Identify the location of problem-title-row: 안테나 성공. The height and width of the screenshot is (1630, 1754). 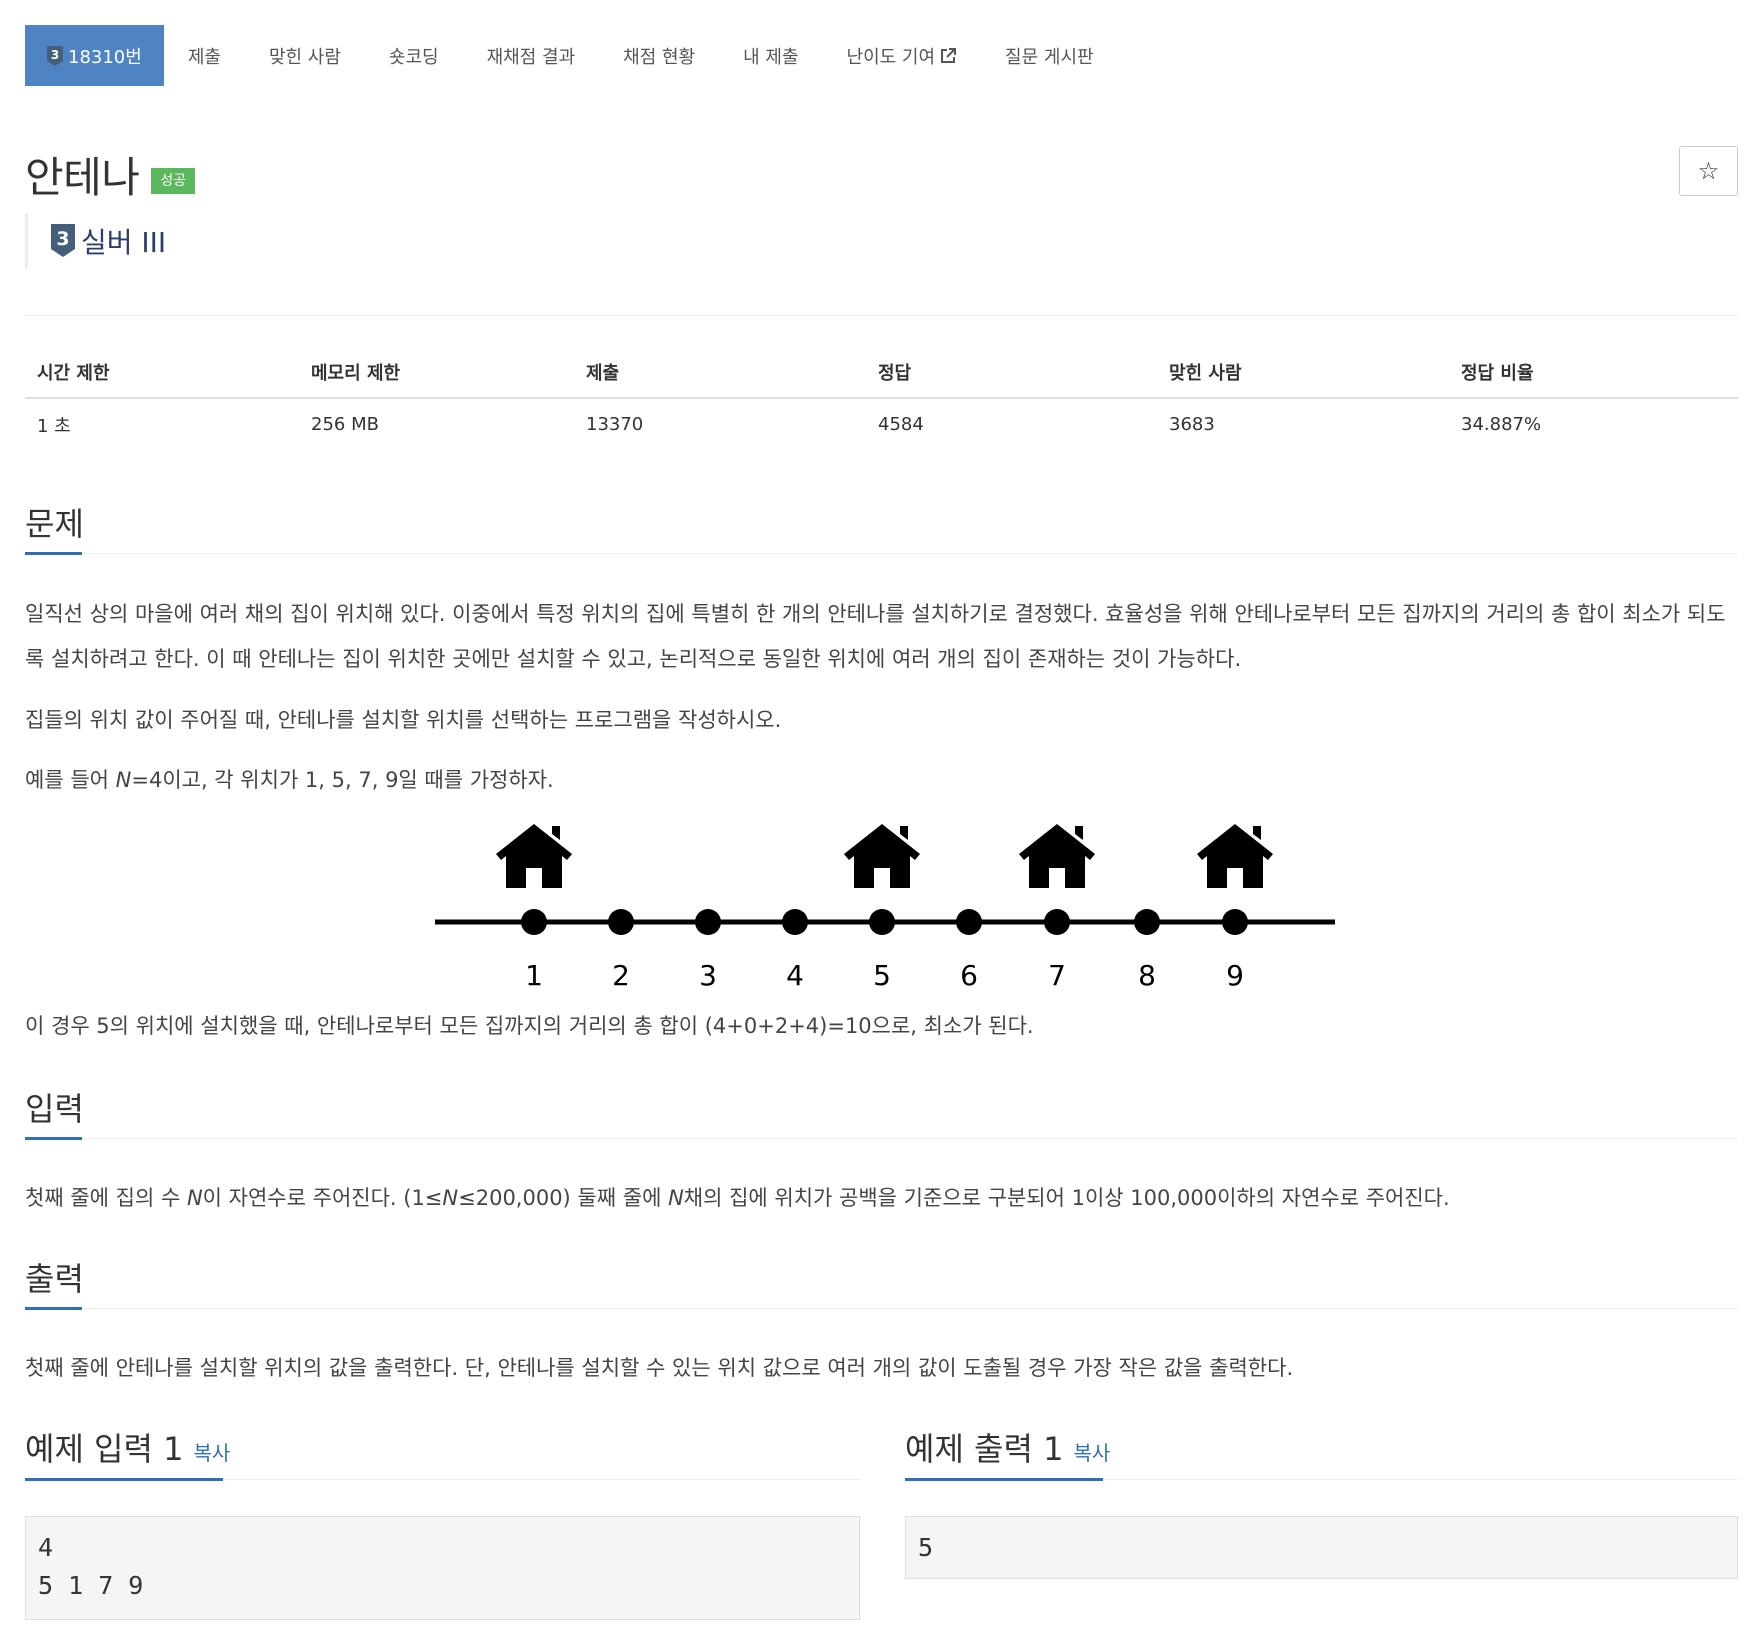
(110, 174).